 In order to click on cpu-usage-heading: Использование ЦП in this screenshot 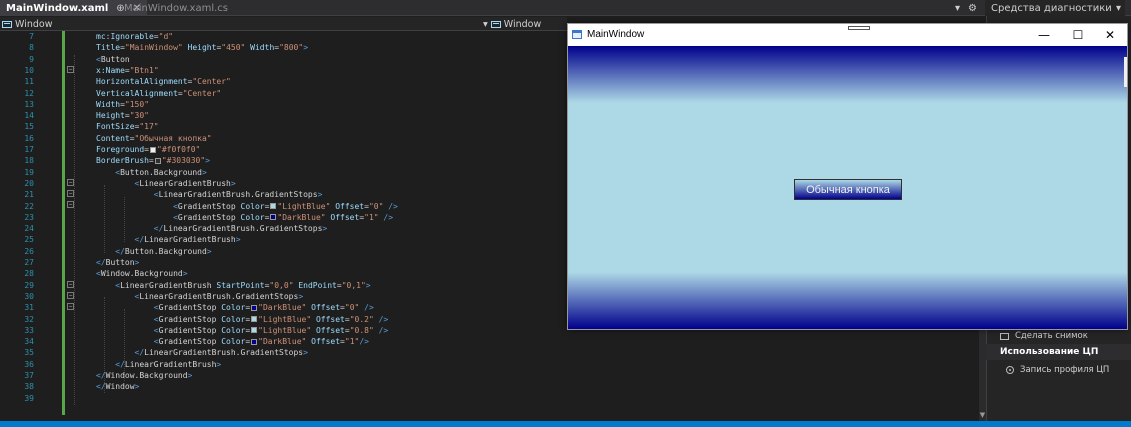, I will do `click(1058, 352)`.